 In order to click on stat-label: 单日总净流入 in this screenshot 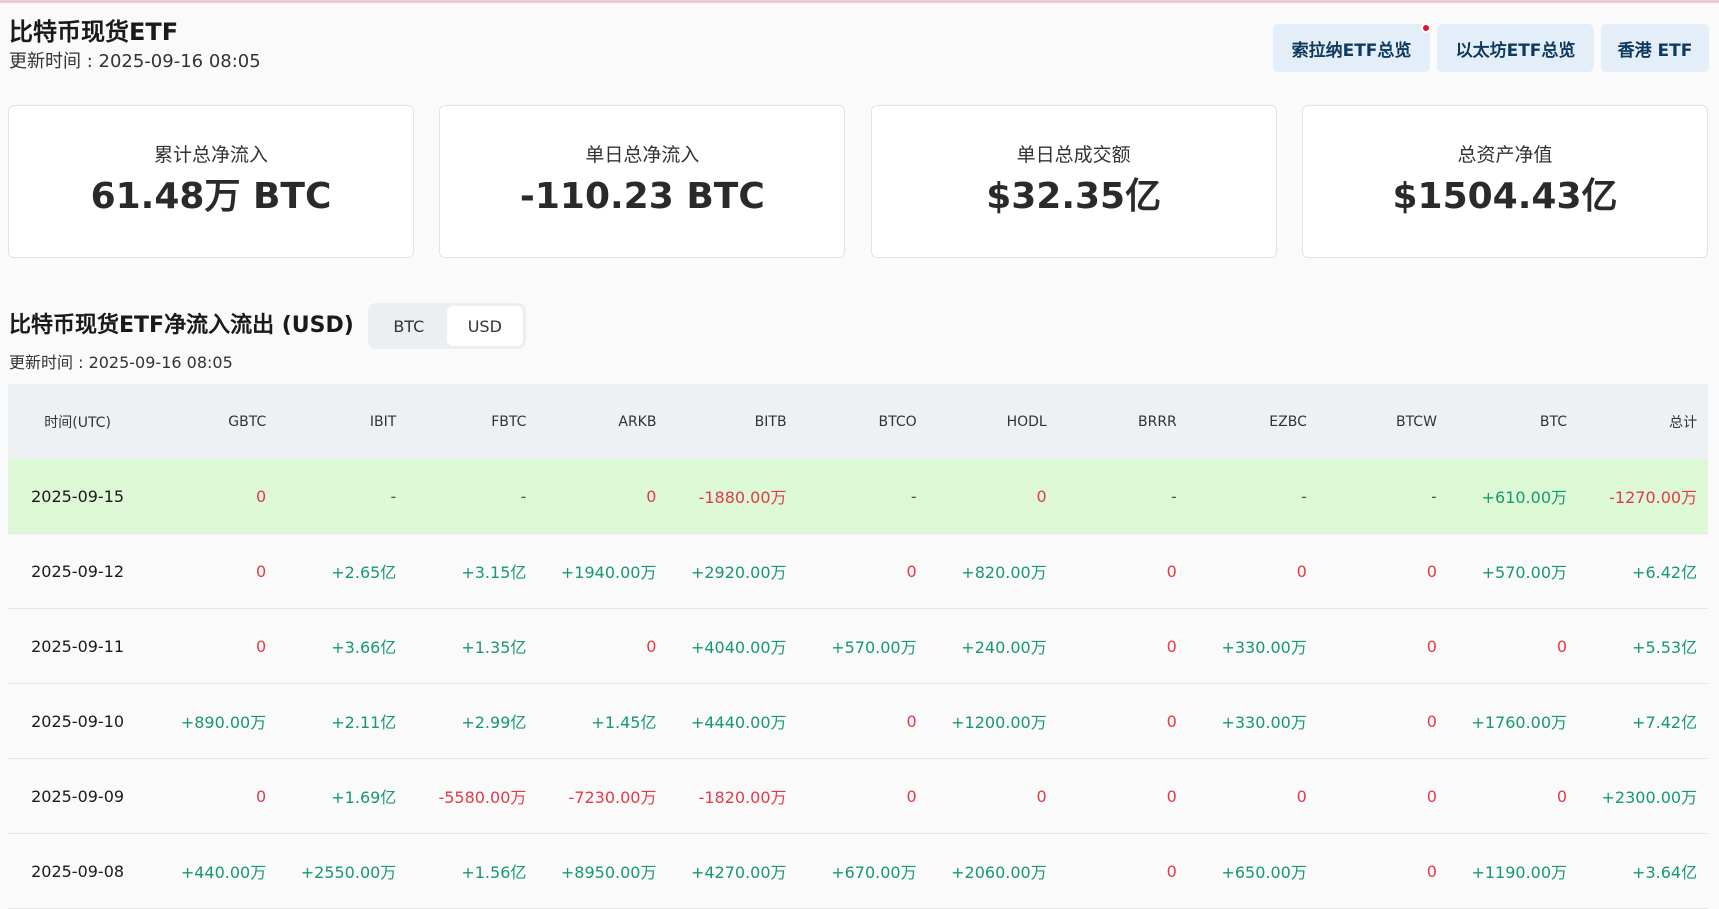, I will do `click(642, 154)`.